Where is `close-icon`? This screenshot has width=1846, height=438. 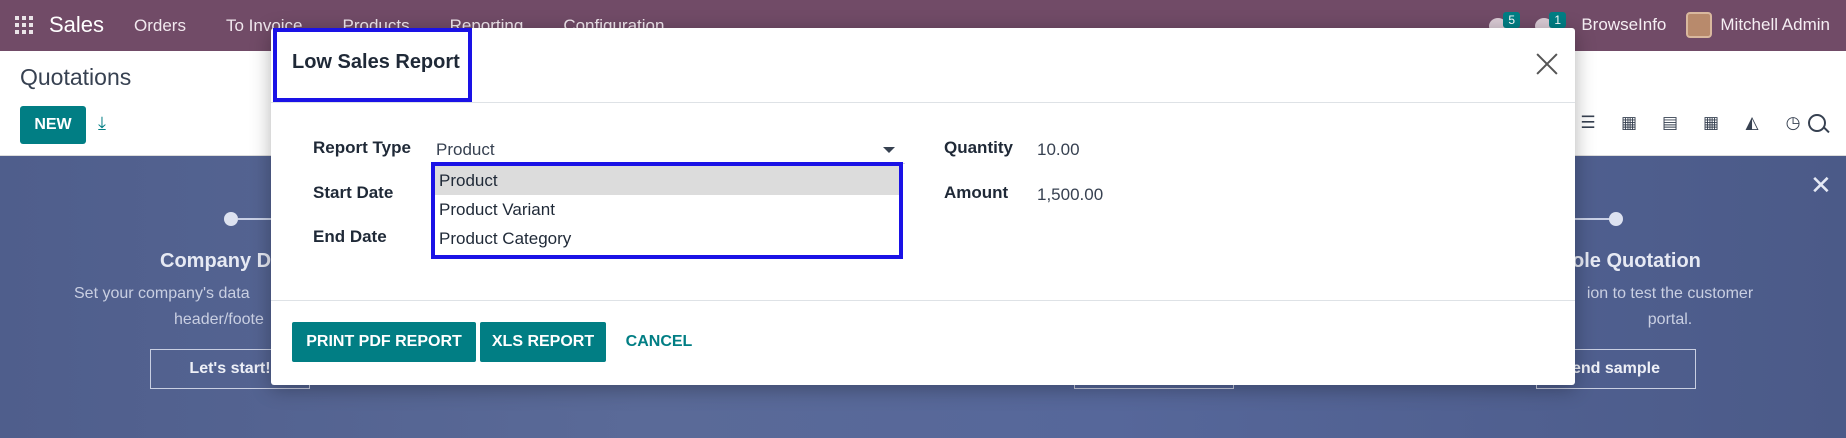 close-icon is located at coordinates (1547, 64).